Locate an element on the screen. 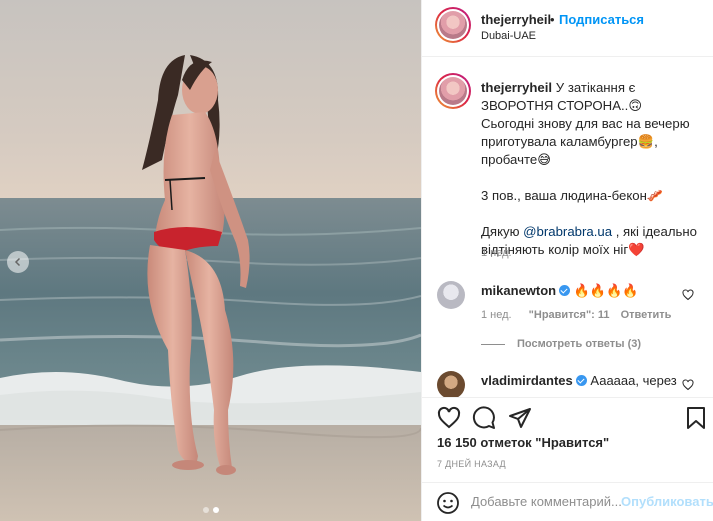 The image size is (713, 521). comment-timestamp: 1 нед. is located at coordinates (496, 315).